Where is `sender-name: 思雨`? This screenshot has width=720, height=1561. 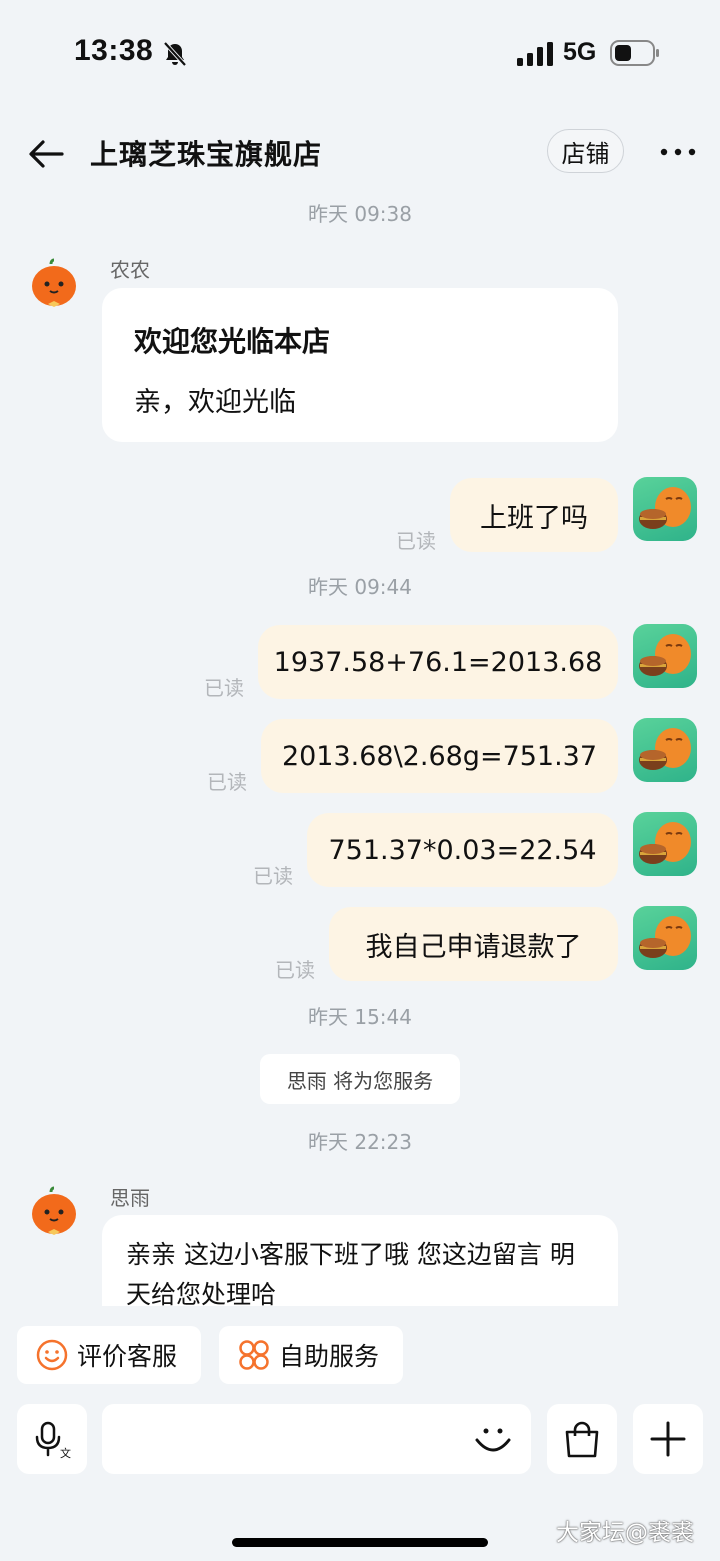 sender-name: 思雨 is located at coordinates (130, 1198).